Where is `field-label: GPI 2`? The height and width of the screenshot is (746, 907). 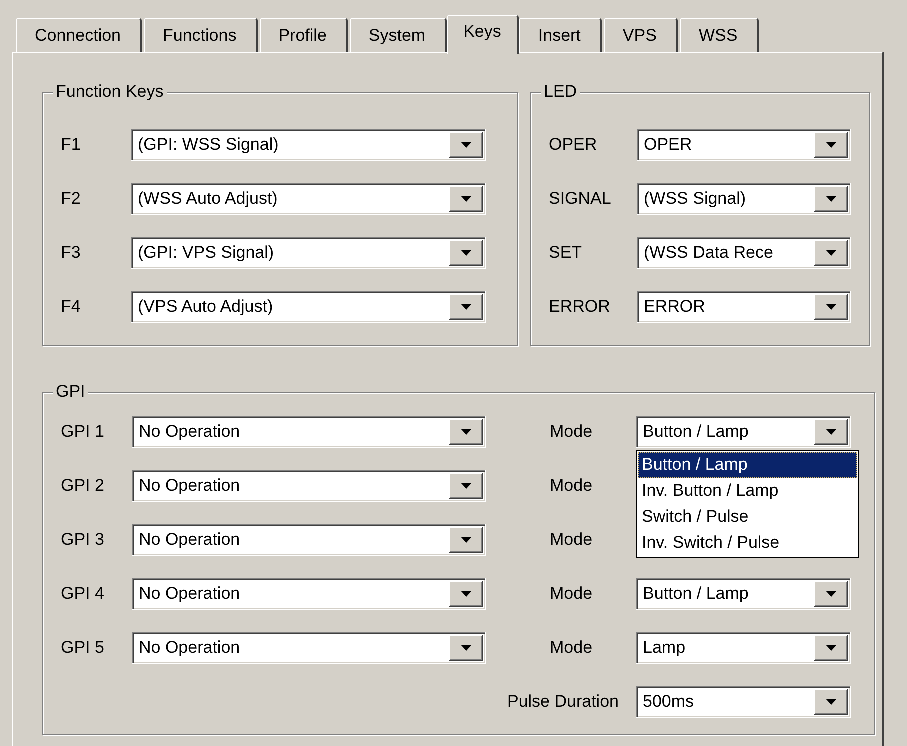
field-label: GPI 2 is located at coordinates (83, 486).